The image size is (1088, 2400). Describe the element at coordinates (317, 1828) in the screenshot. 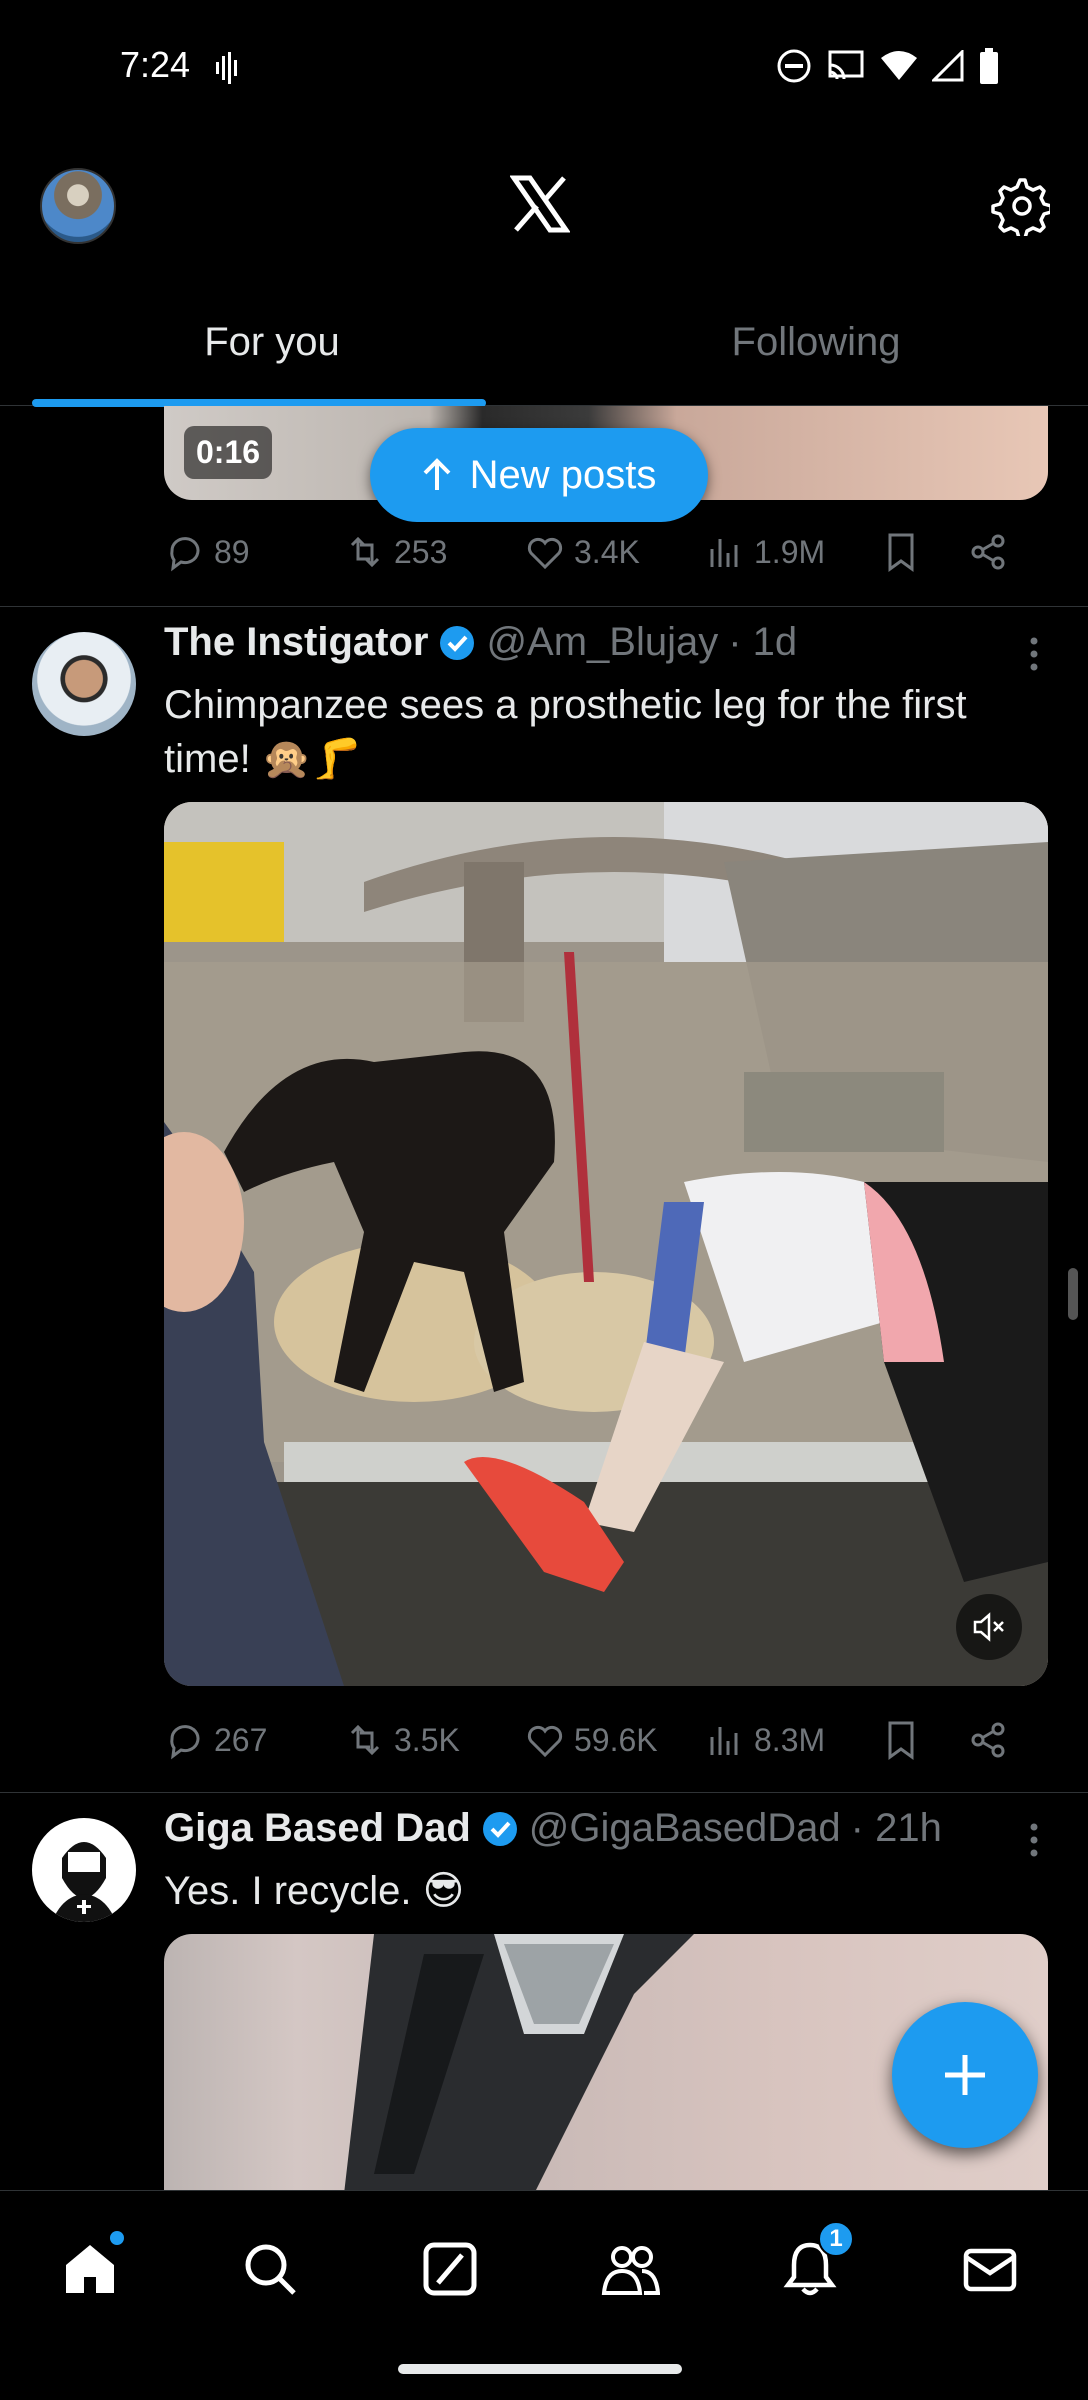

I see `tweet-author-name: Giga Based Dad` at that location.